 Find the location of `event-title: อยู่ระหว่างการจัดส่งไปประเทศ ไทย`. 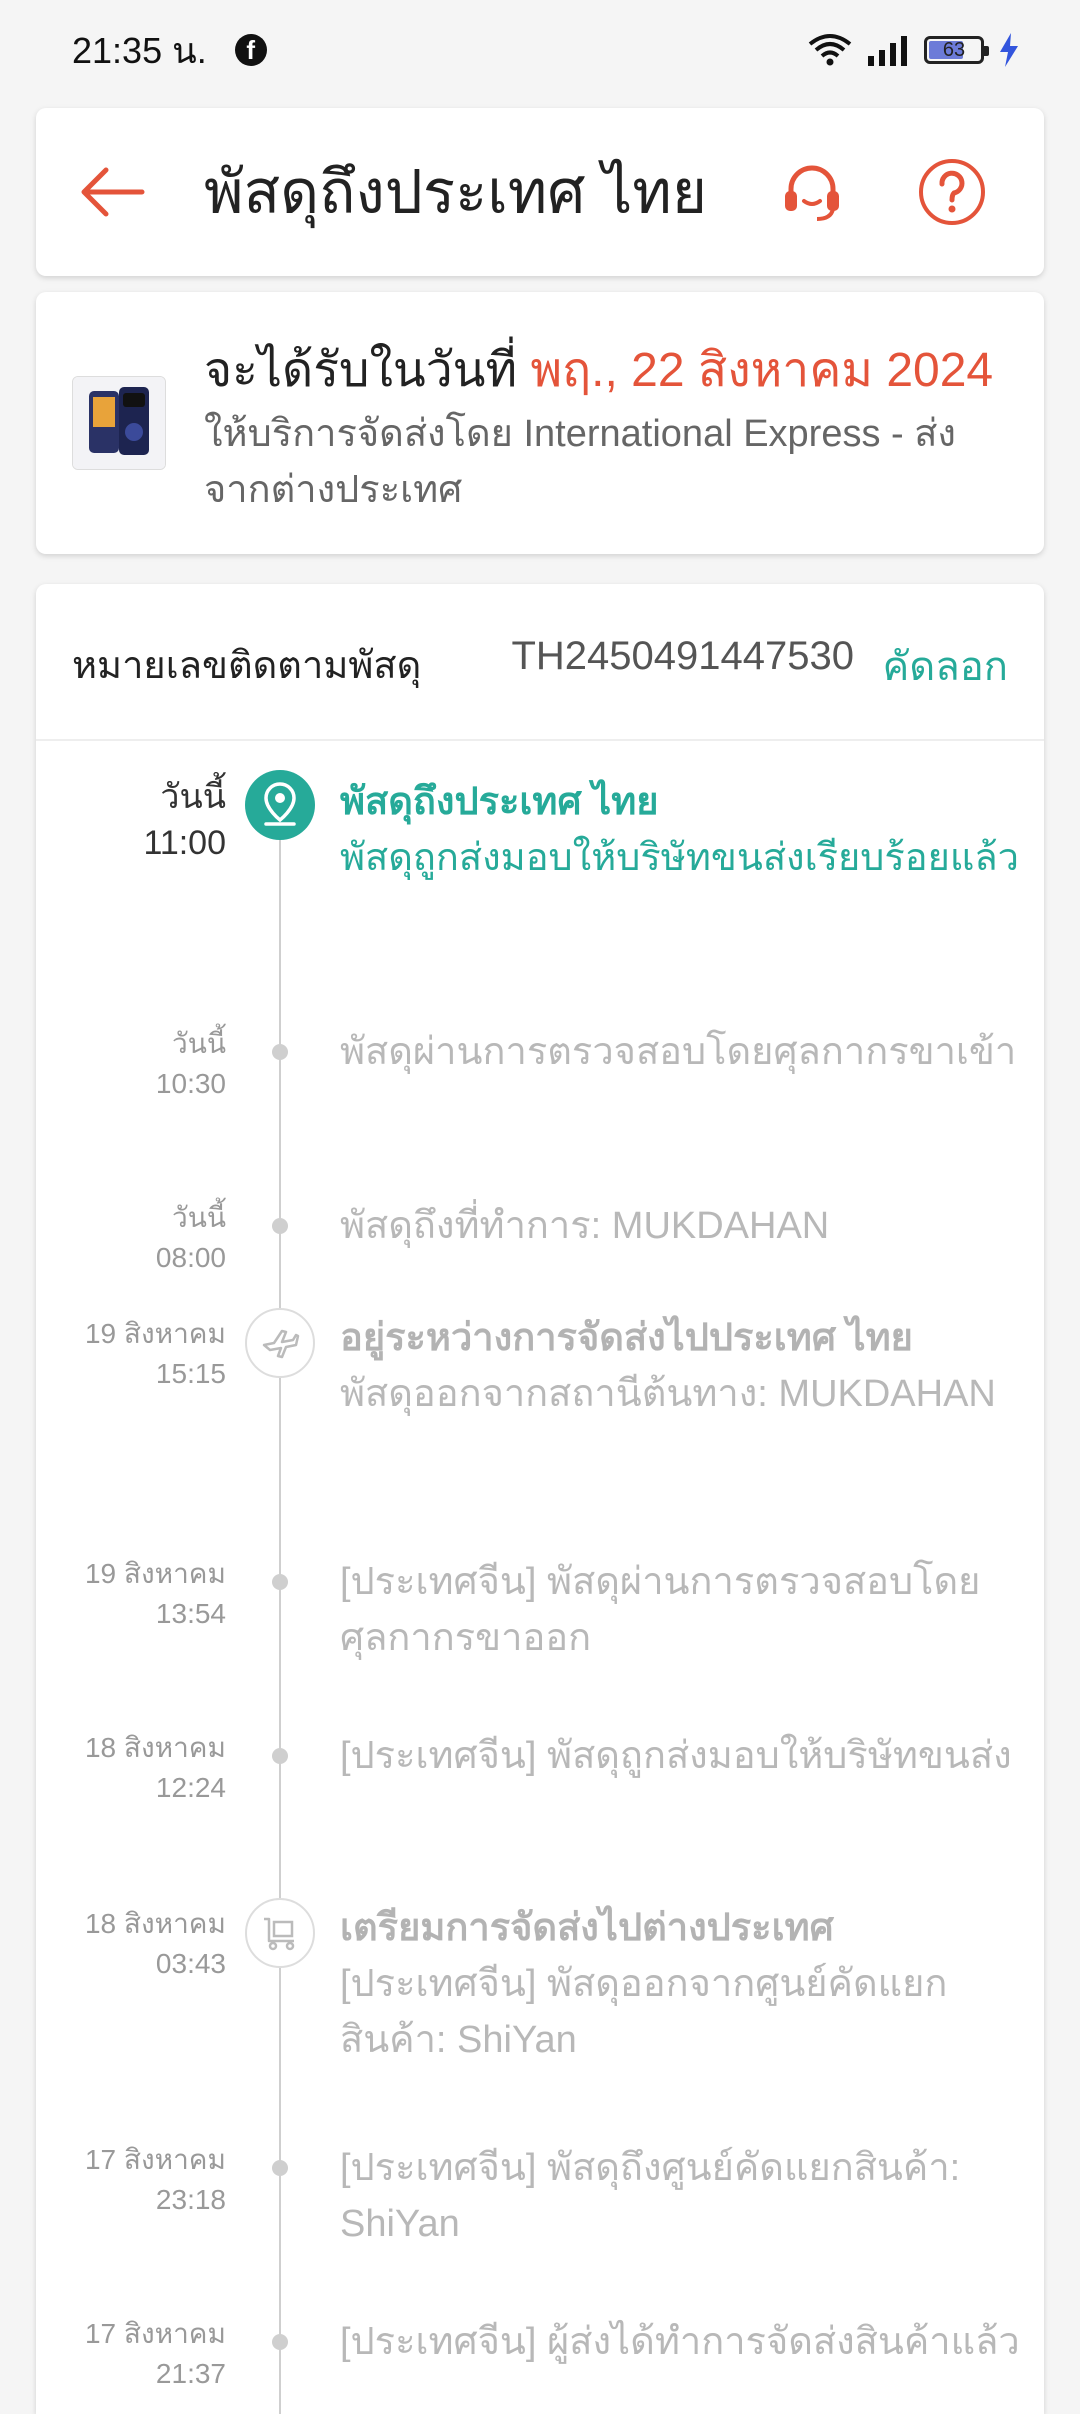

event-title: อยู่ระหว่างการจัดส่งไปประเทศ ไทย is located at coordinates (626, 1338).